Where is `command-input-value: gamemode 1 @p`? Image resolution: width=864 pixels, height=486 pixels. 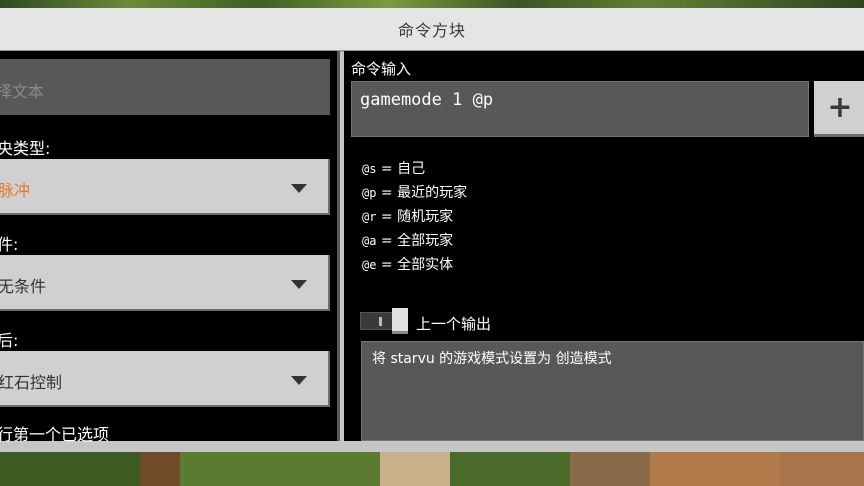
command-input-value: gamemode 1 @p is located at coordinates (427, 100).